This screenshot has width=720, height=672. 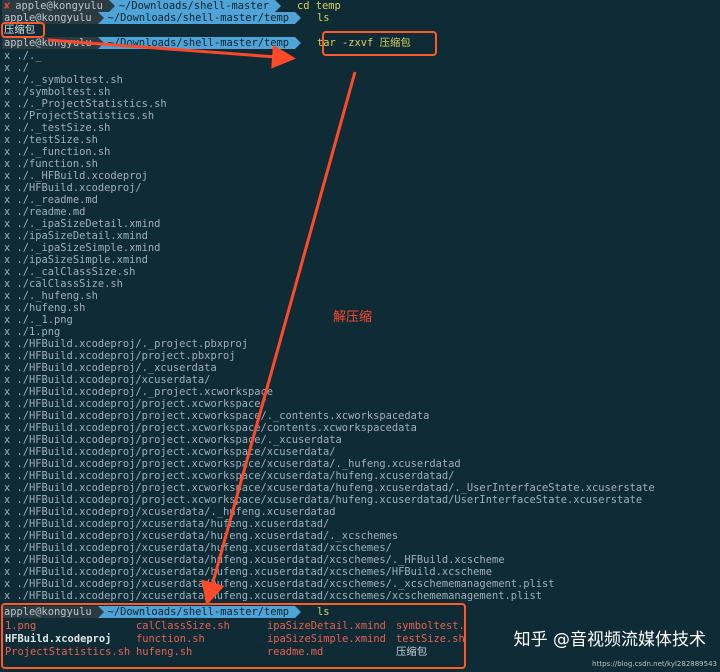 I want to click on arrow-to-tar-icon, so click(x=171, y=53).